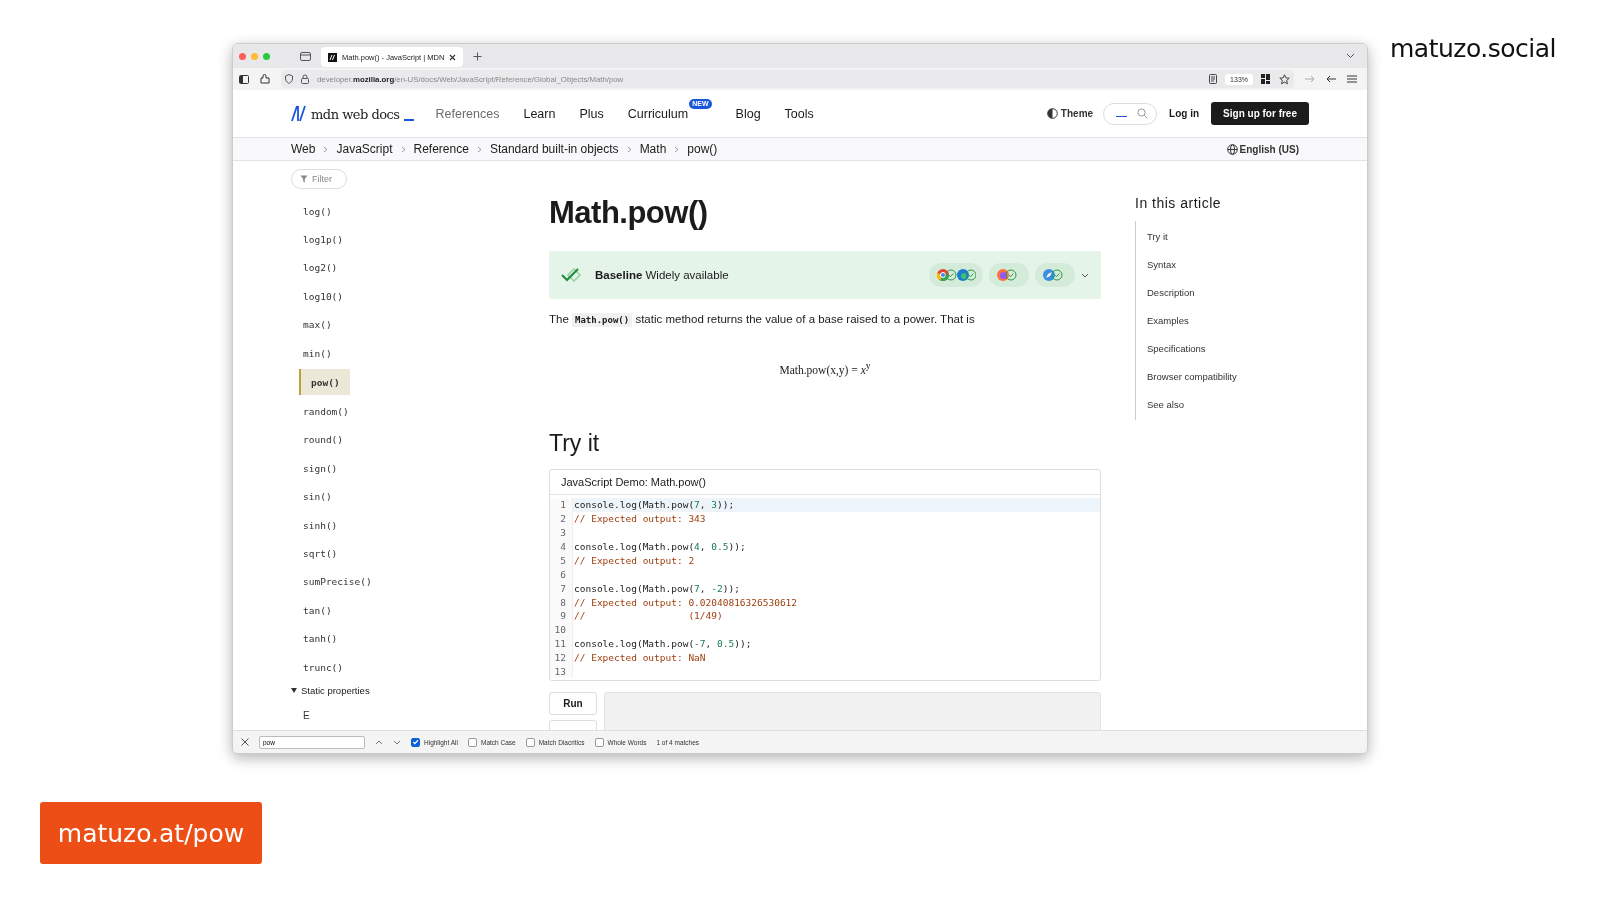  I want to click on chevron-up-icon, so click(379, 742).